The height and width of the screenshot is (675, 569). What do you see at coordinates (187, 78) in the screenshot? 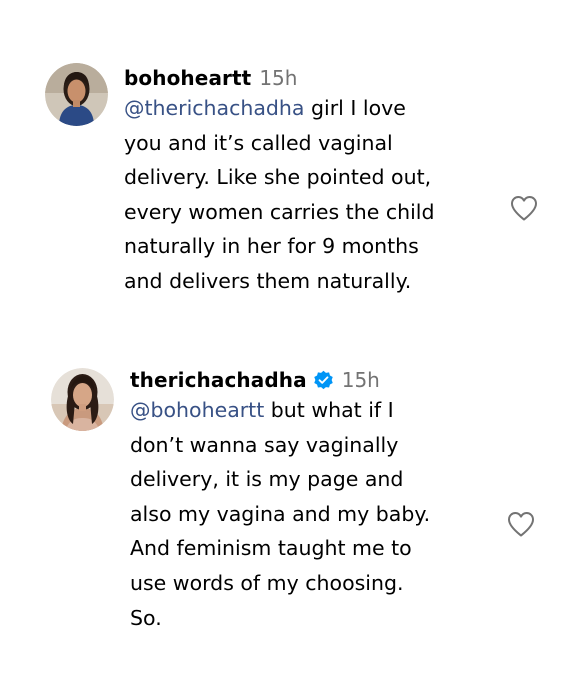
I see `username: bohoheartt` at bounding box center [187, 78].